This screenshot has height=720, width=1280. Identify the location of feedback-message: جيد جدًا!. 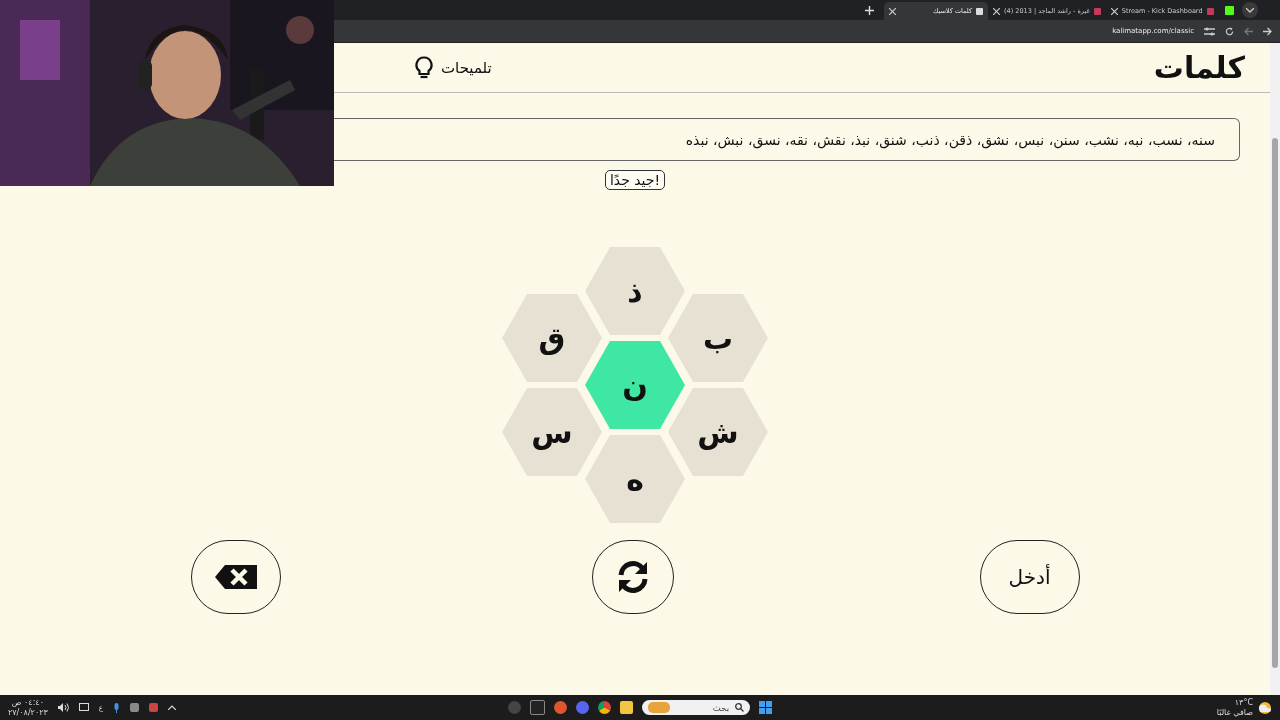
(635, 180).